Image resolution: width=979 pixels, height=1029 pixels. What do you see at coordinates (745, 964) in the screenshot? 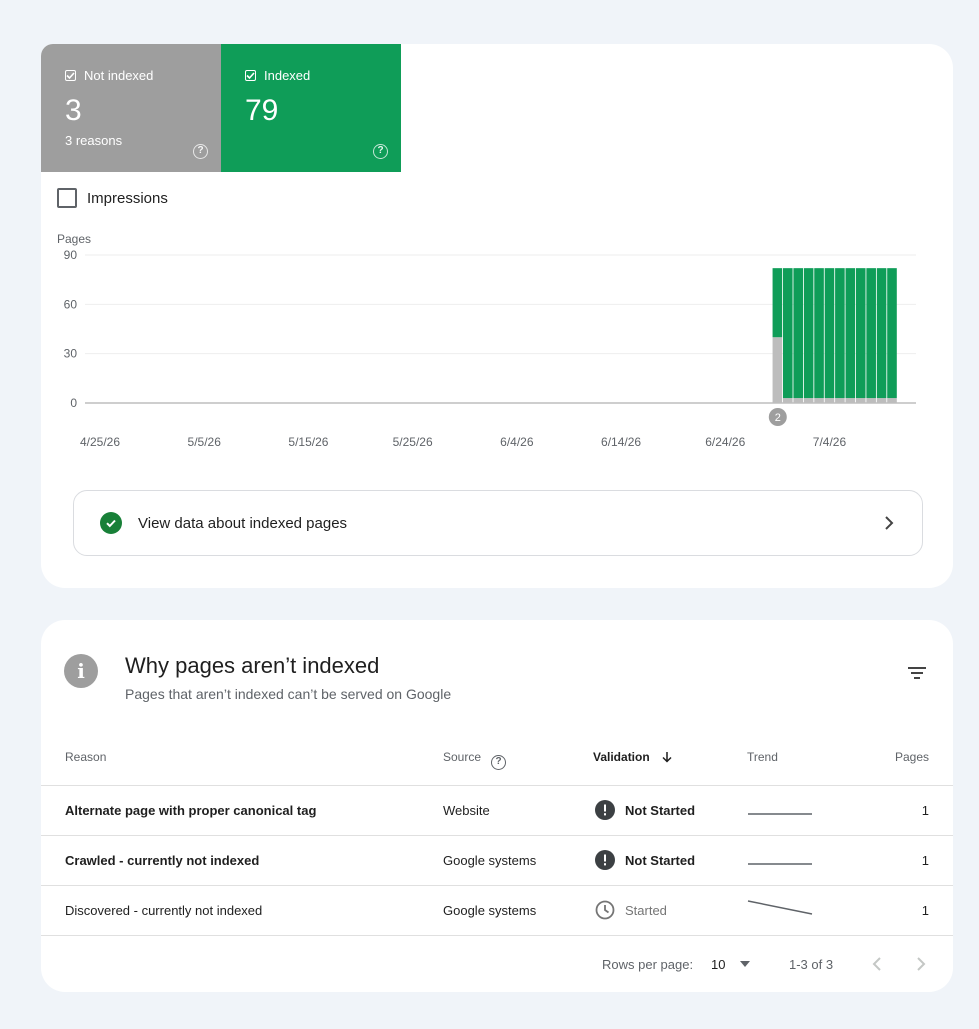
I see `caret-down-icon` at bounding box center [745, 964].